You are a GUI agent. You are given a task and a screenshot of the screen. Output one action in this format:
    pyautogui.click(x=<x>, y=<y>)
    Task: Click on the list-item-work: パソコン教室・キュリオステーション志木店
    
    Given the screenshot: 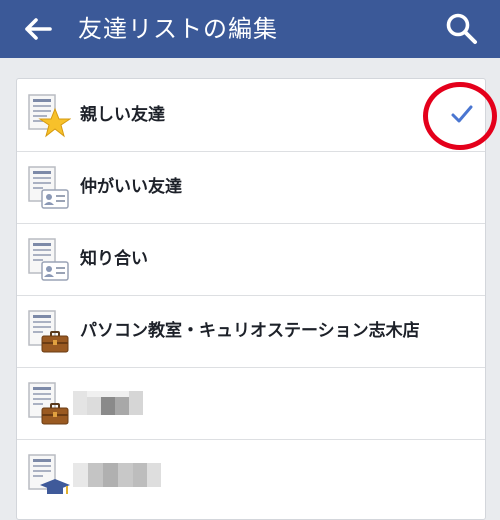 What is the action you would take?
    pyautogui.click(x=251, y=331)
    